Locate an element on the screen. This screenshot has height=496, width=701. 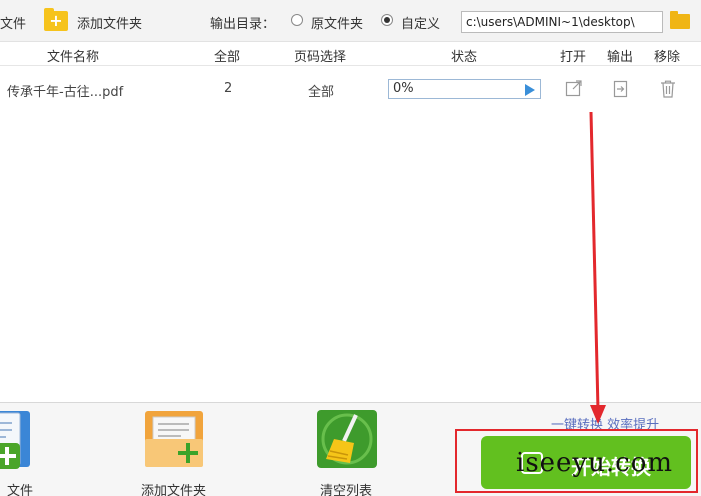
clear-list-broom-icon is located at coordinates (347, 439).